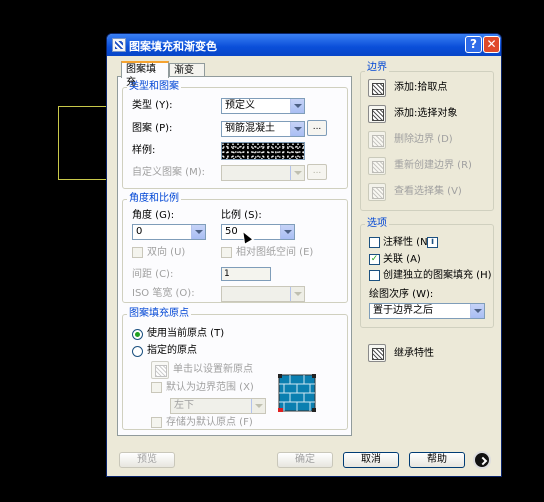 The height and width of the screenshot is (502, 544). I want to click on pattern-value: 钢筋混凝土, so click(250, 128).